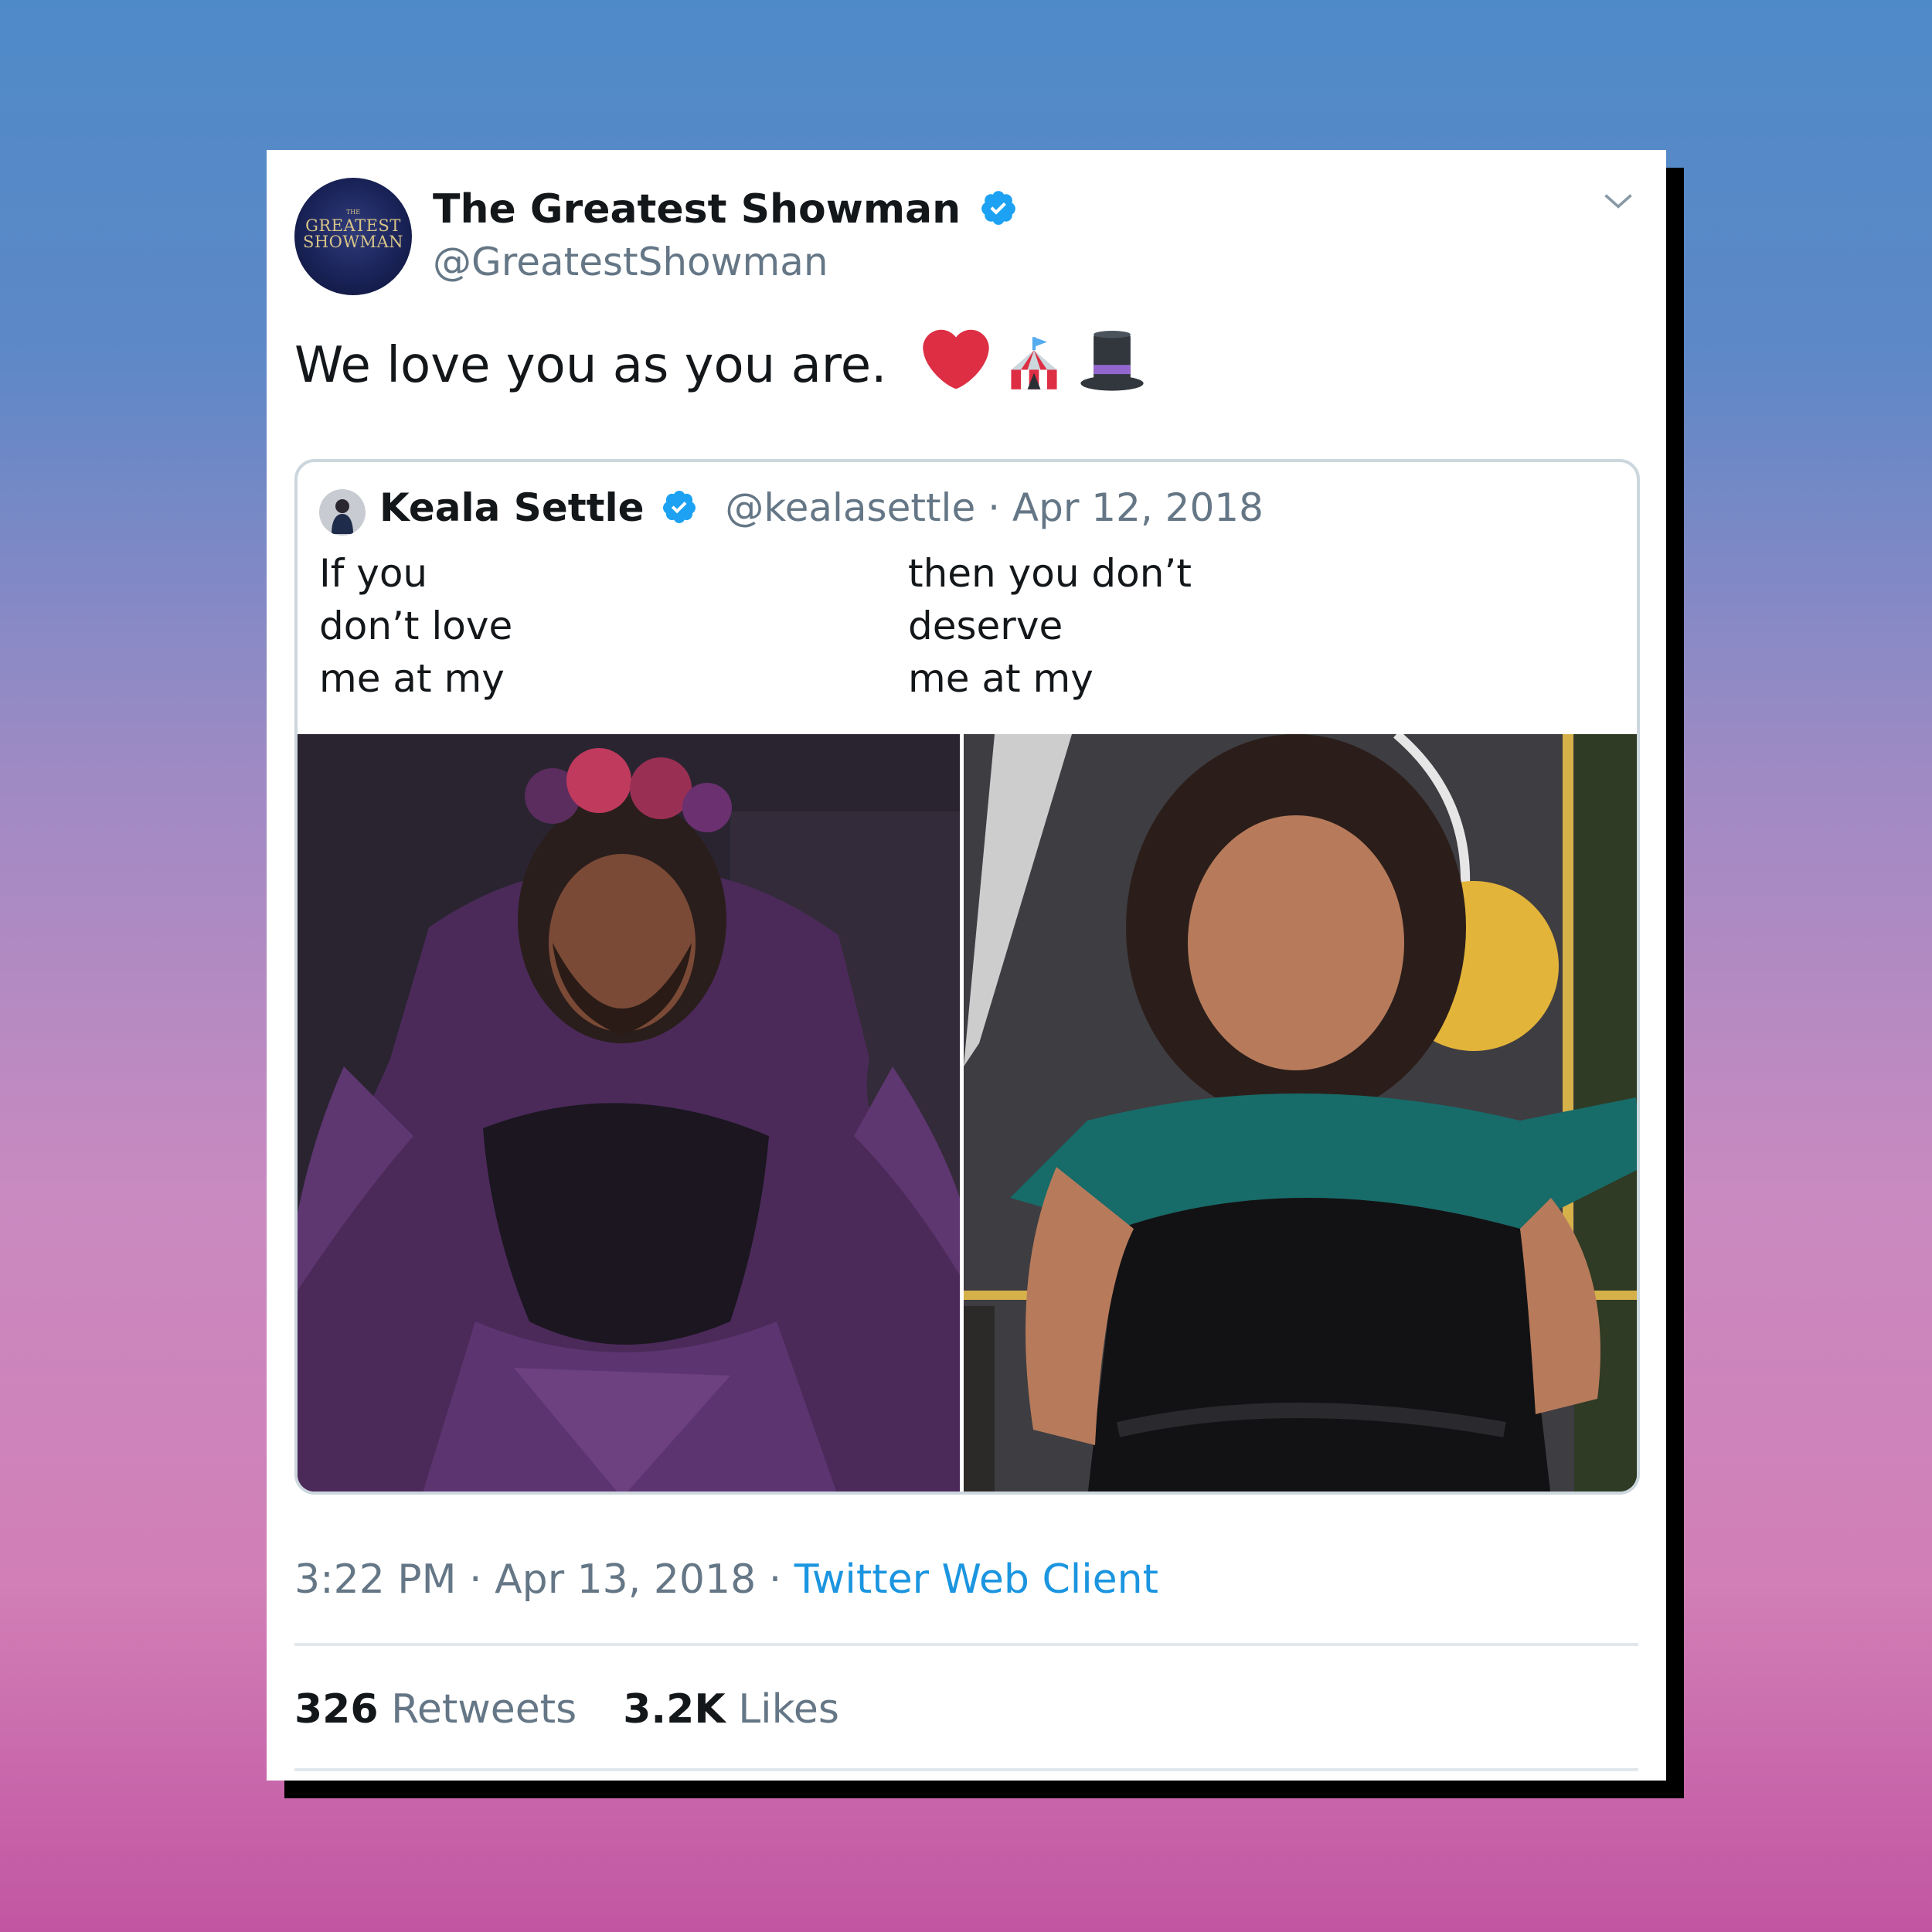  I want to click on avatar: THE GREATEST SHOWMAN, so click(353, 237).